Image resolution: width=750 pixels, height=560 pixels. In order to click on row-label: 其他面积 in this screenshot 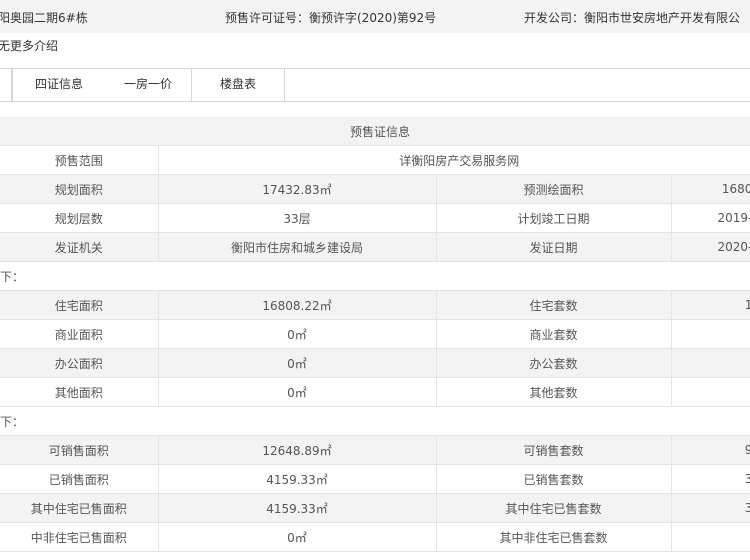, I will do `click(79, 392)`.